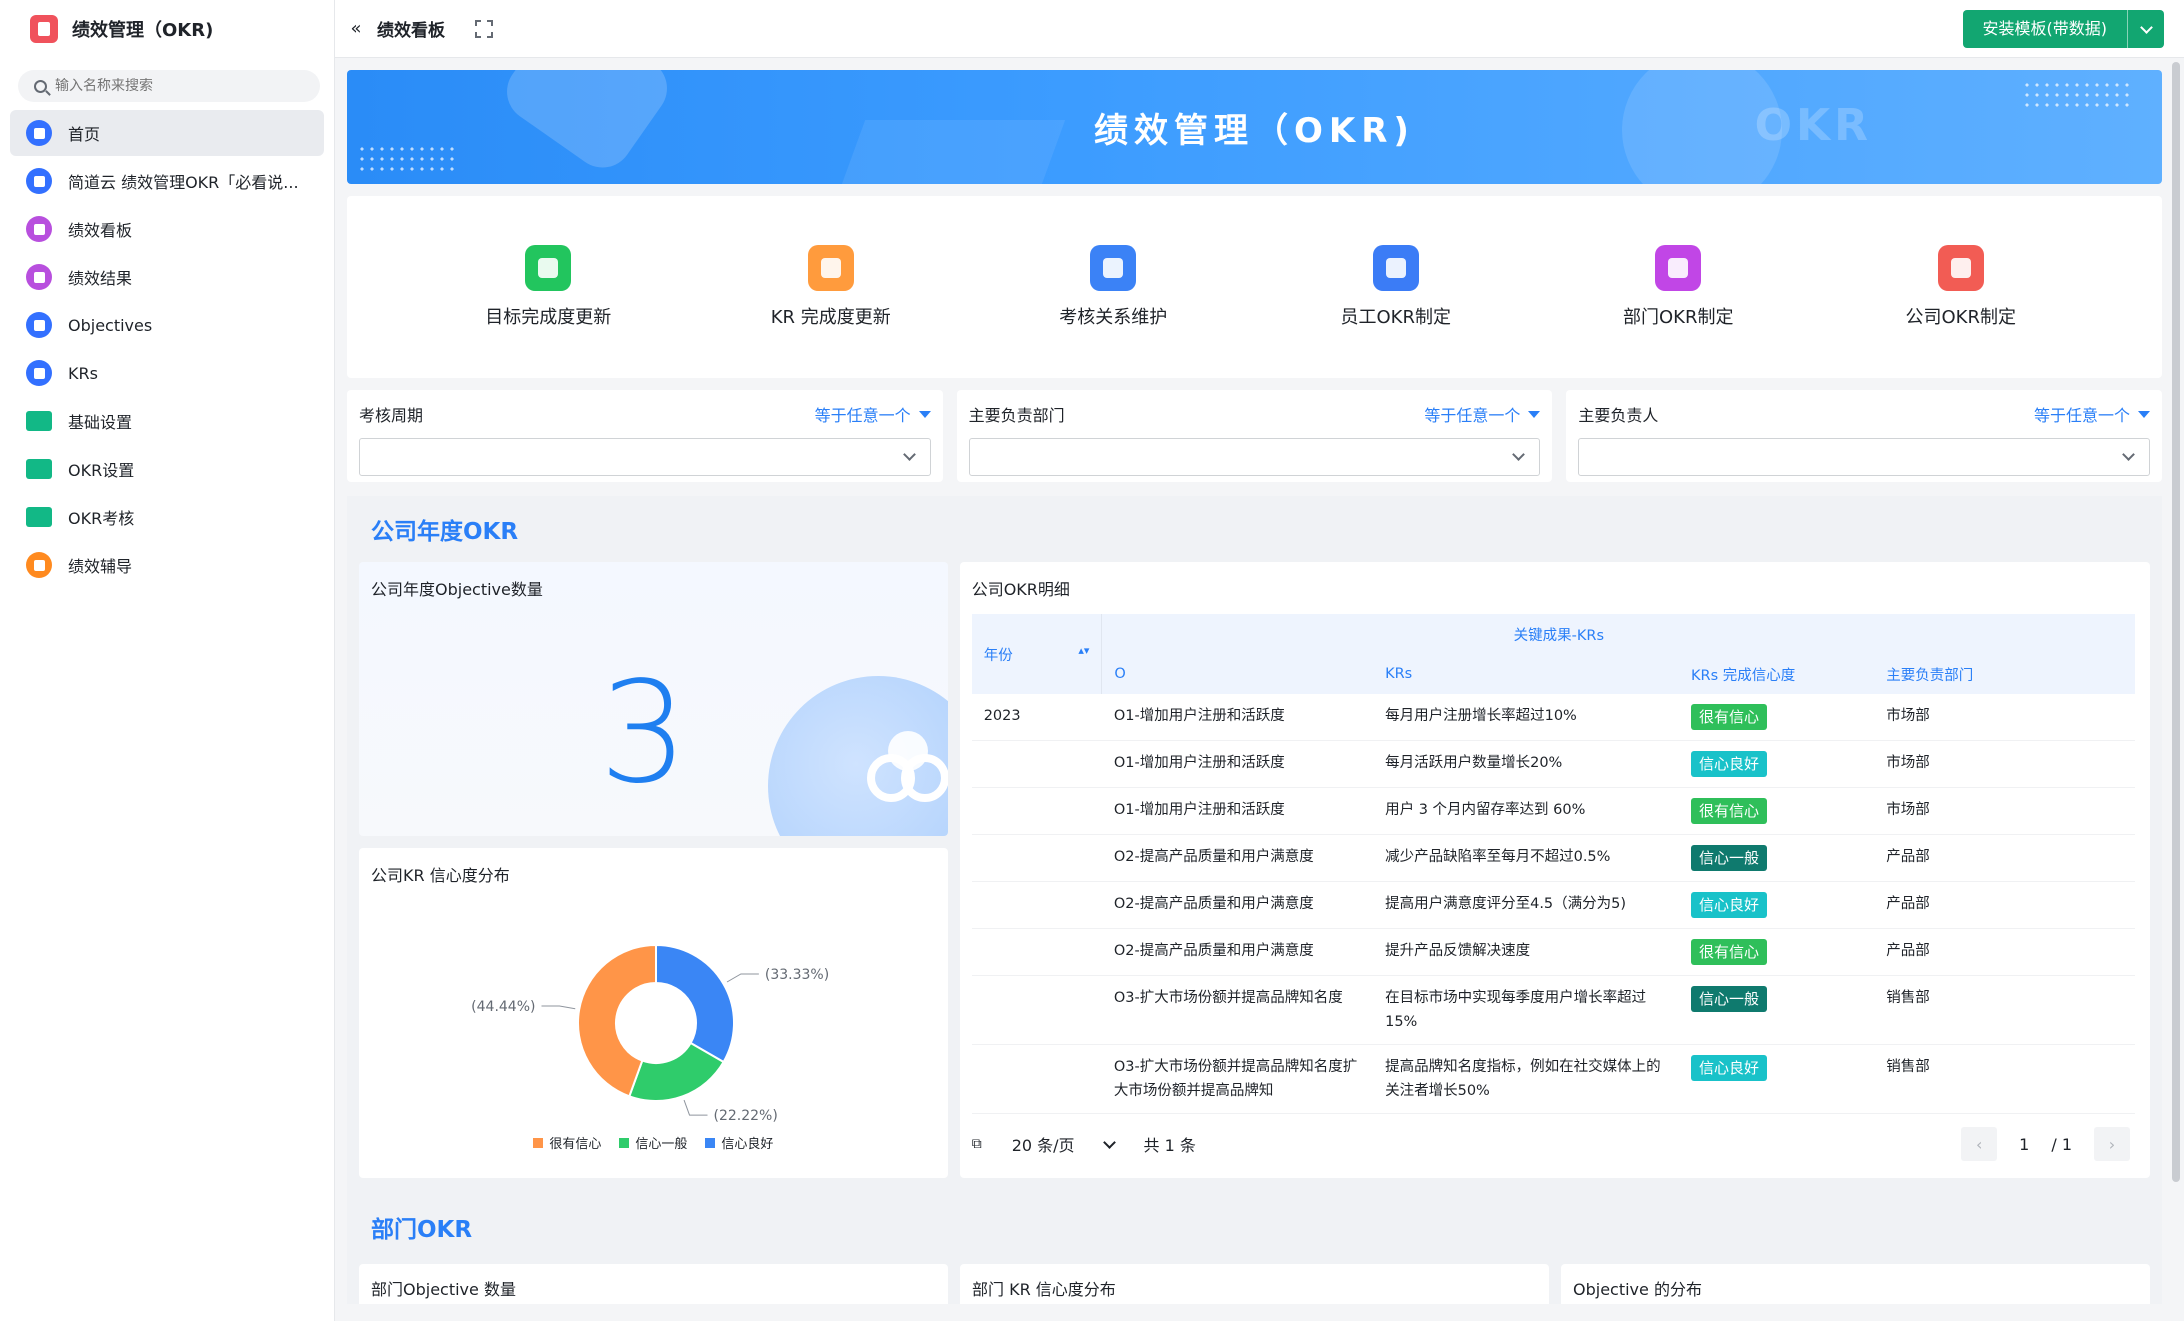 This screenshot has height=1321, width=2184. I want to click on app-header: 绩效管理（OKR), so click(167, 29).